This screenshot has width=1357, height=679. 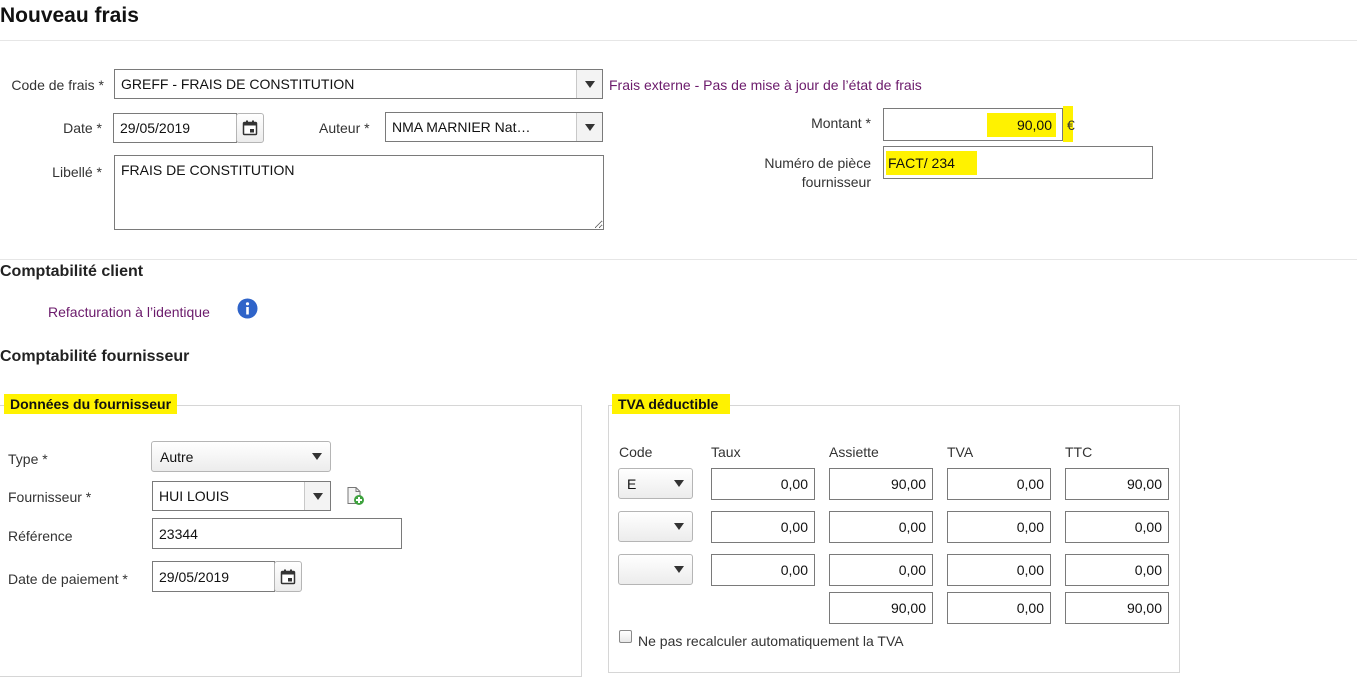 What do you see at coordinates (632, 483) in the screenshot?
I see `tva-code-value: E` at bounding box center [632, 483].